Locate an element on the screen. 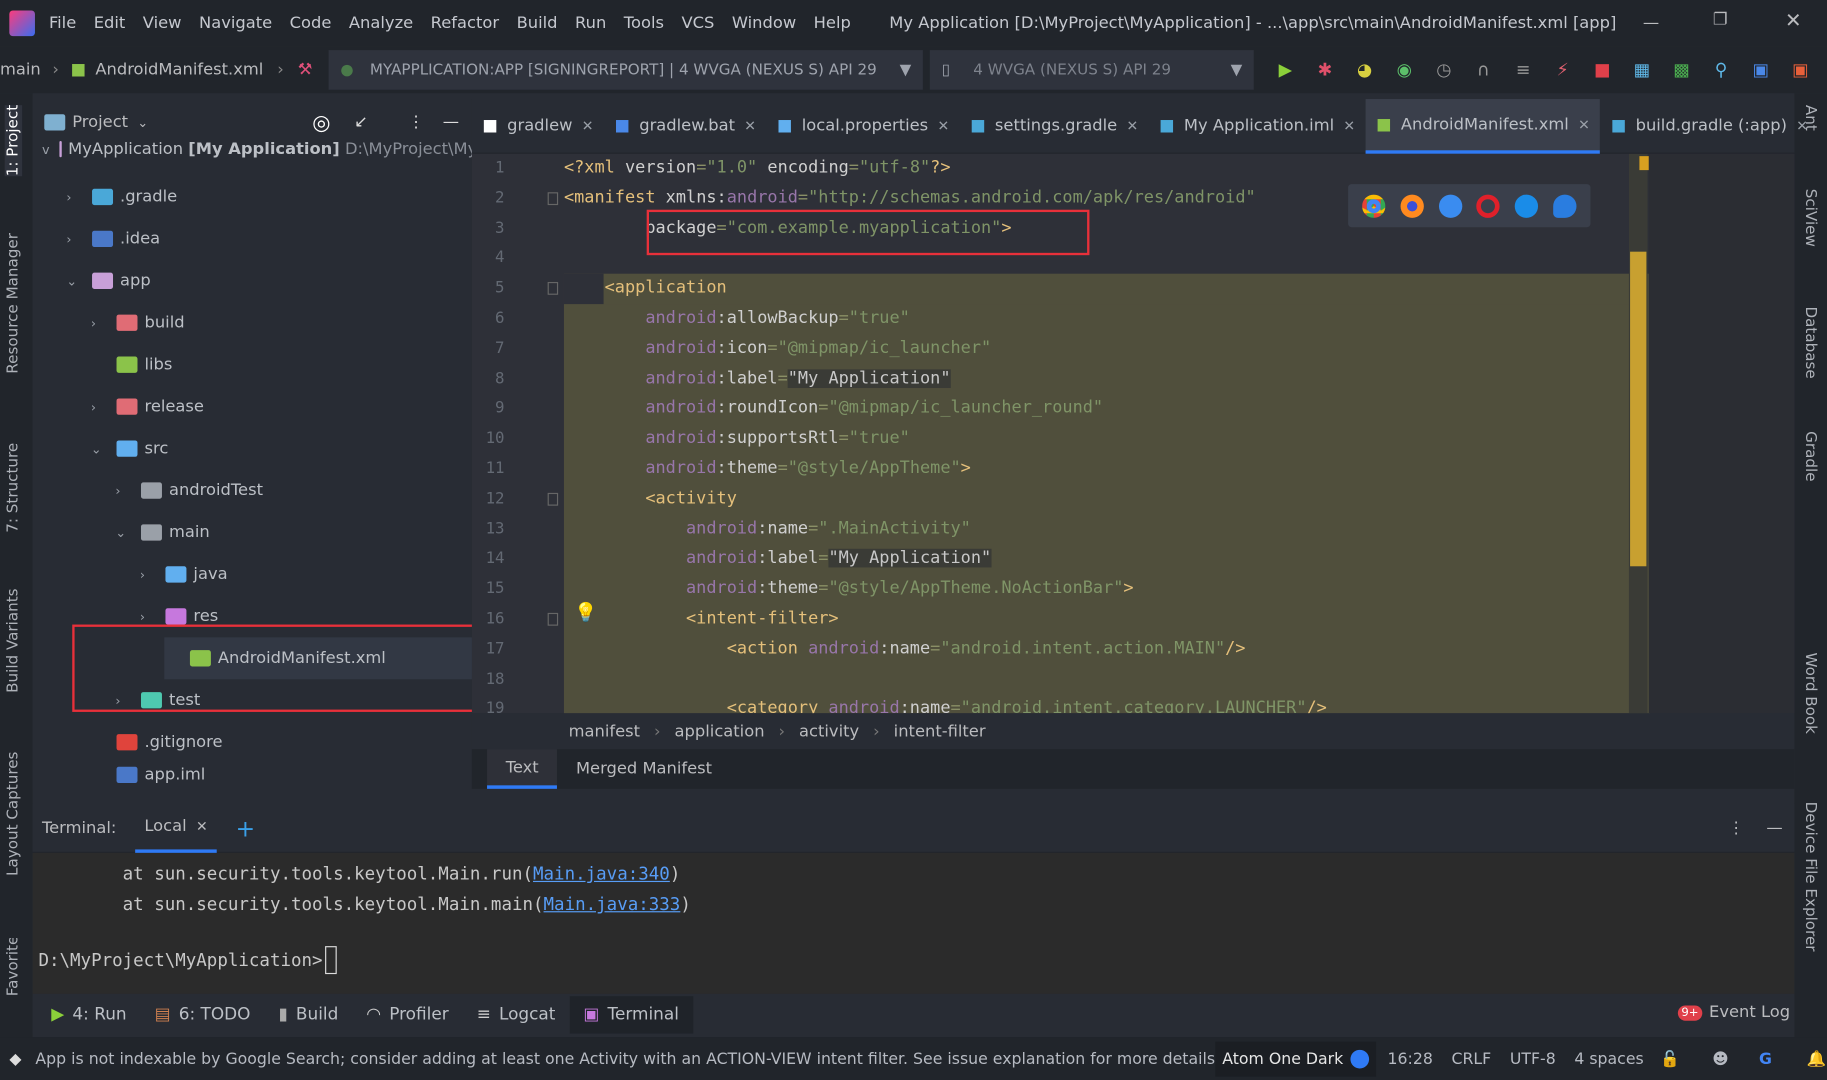  tree-item: › .gradle is located at coordinates (269, 197).